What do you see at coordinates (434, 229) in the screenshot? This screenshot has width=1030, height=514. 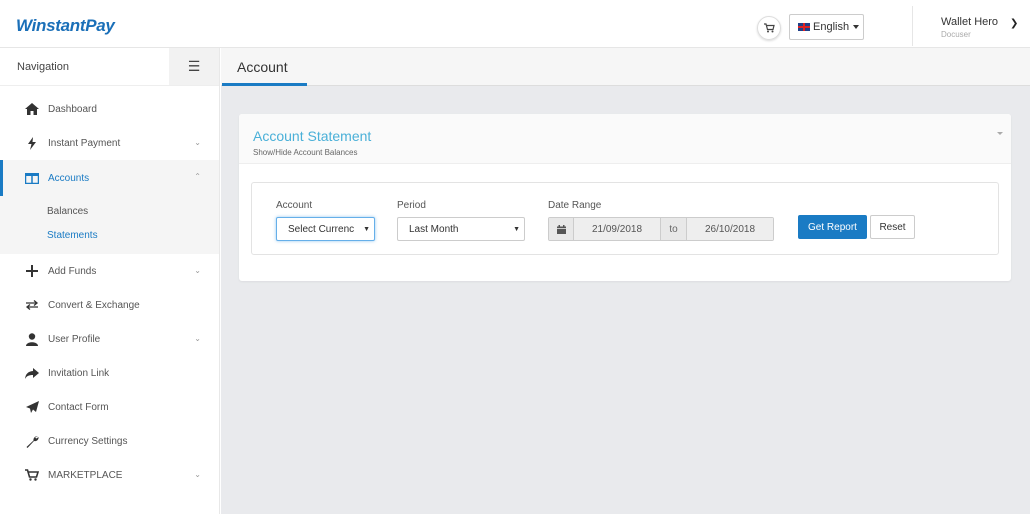 I see `period-select-value: Last Month` at bounding box center [434, 229].